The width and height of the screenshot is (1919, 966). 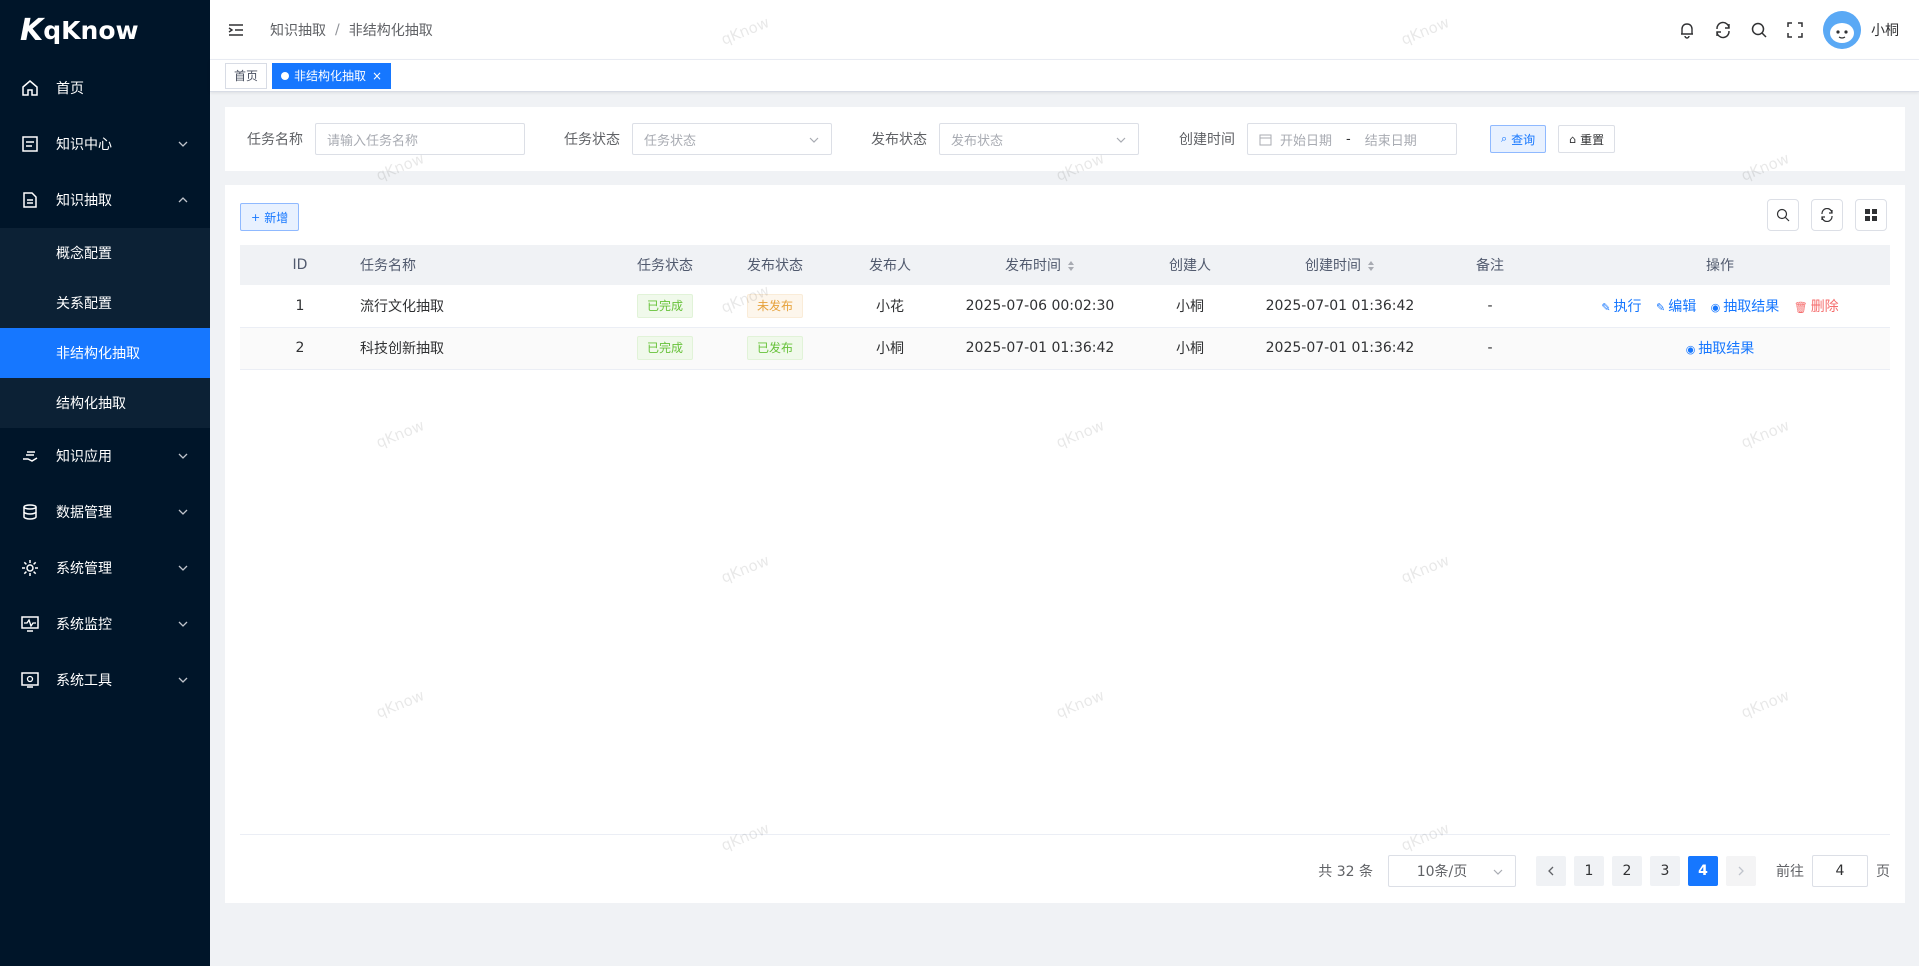 I want to click on sidebar-item-system-tools: 系统工具, so click(x=105, y=680).